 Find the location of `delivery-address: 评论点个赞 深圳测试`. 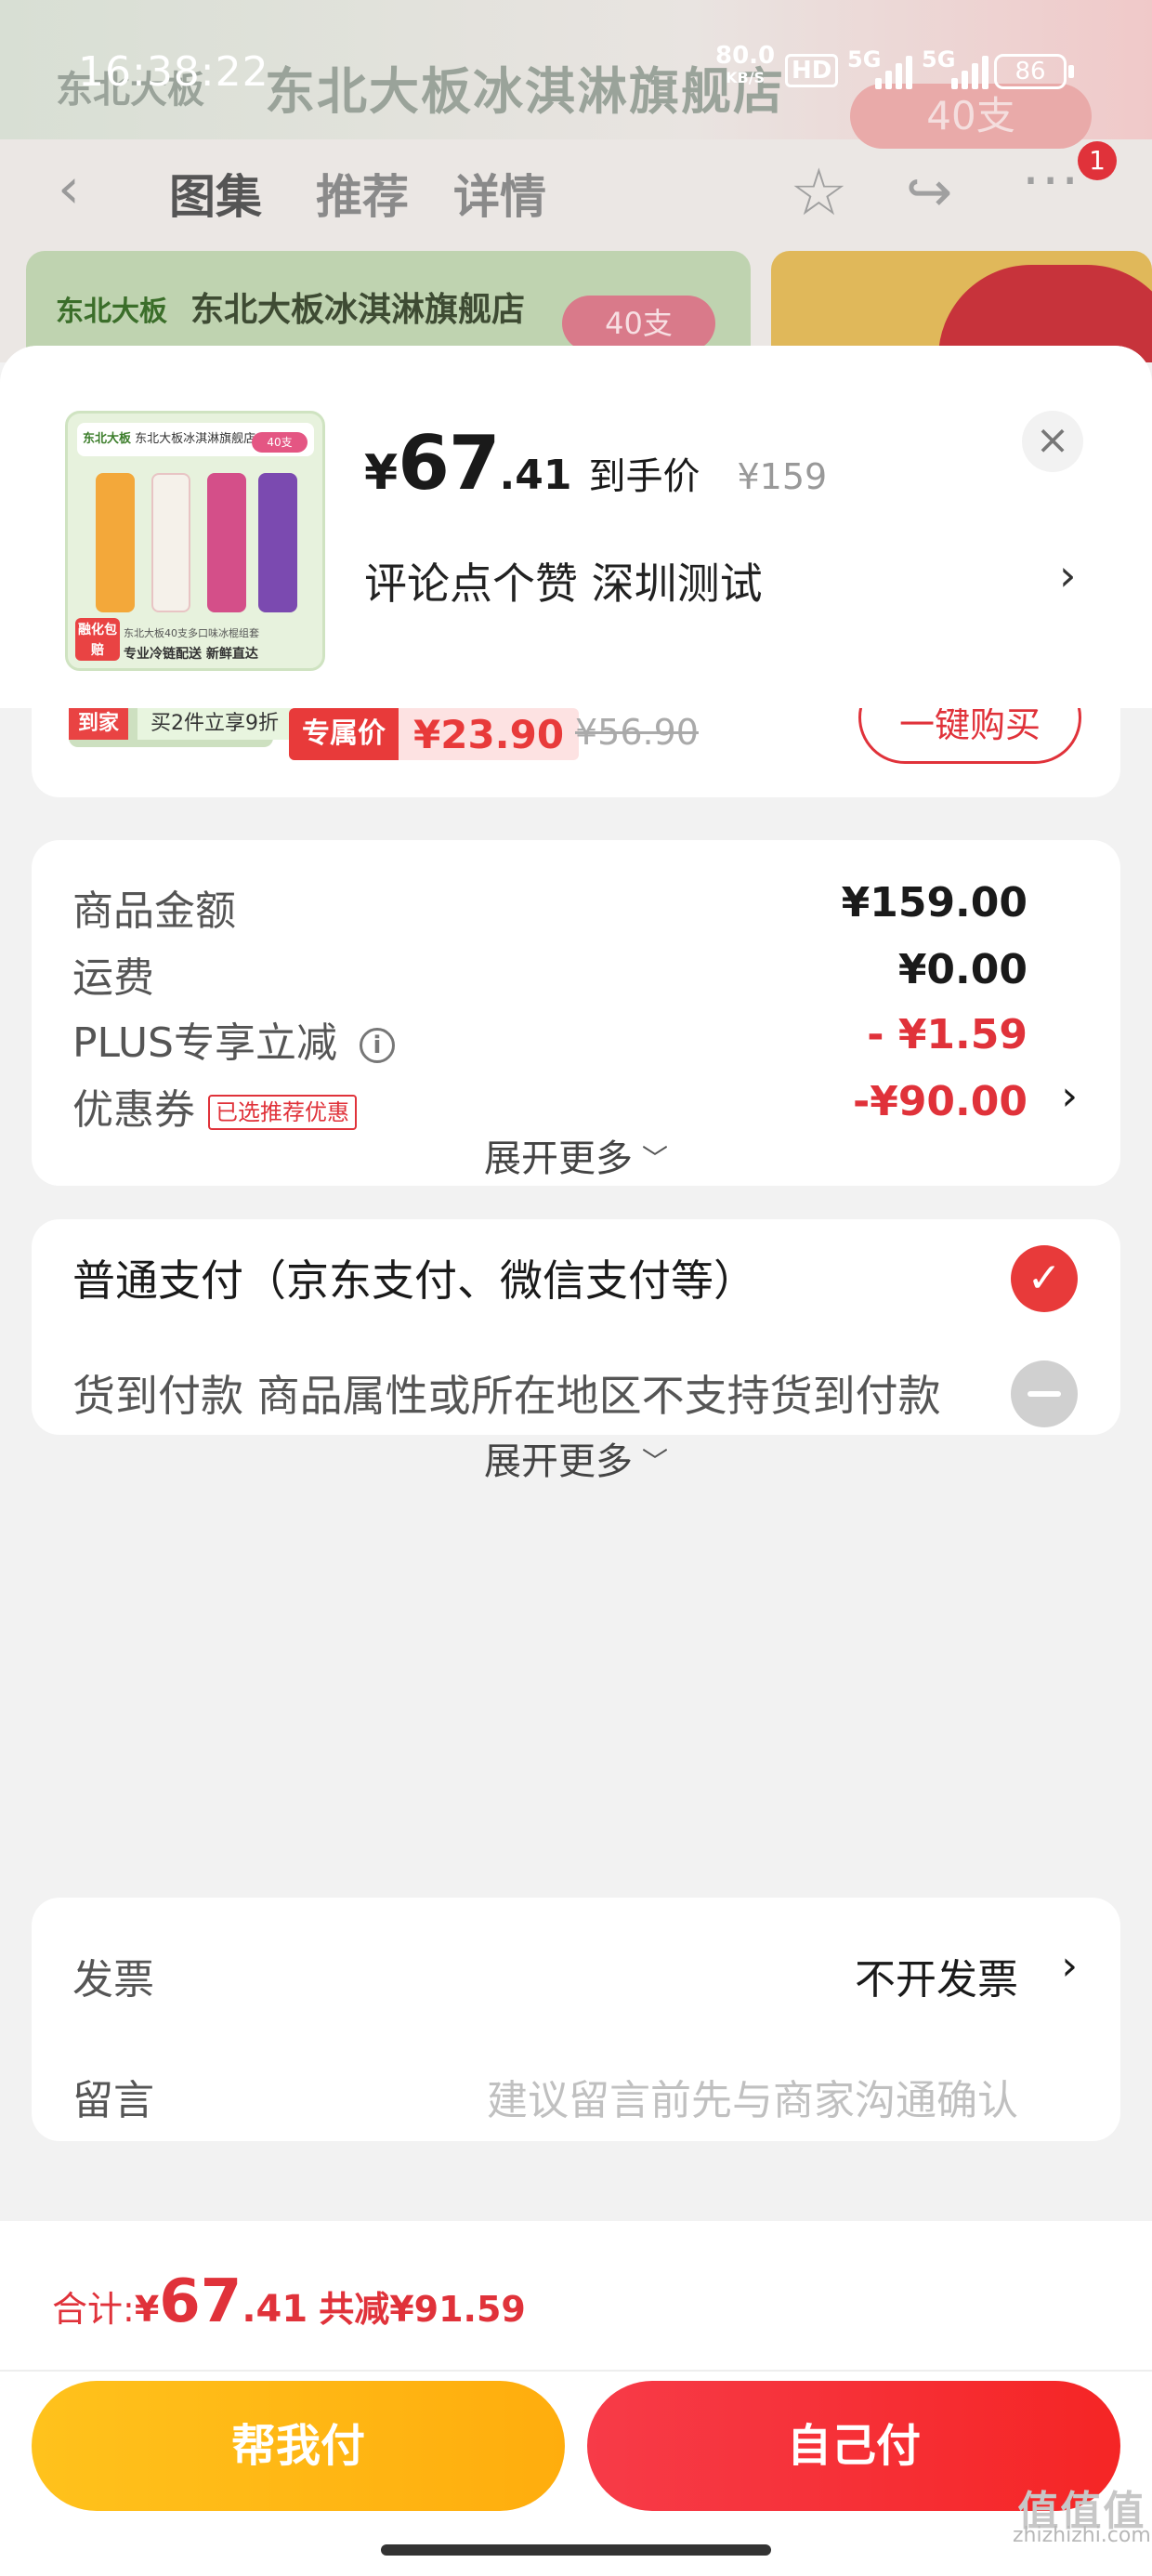

delivery-address: 评论点个赞 深圳测试 is located at coordinates (563, 580).